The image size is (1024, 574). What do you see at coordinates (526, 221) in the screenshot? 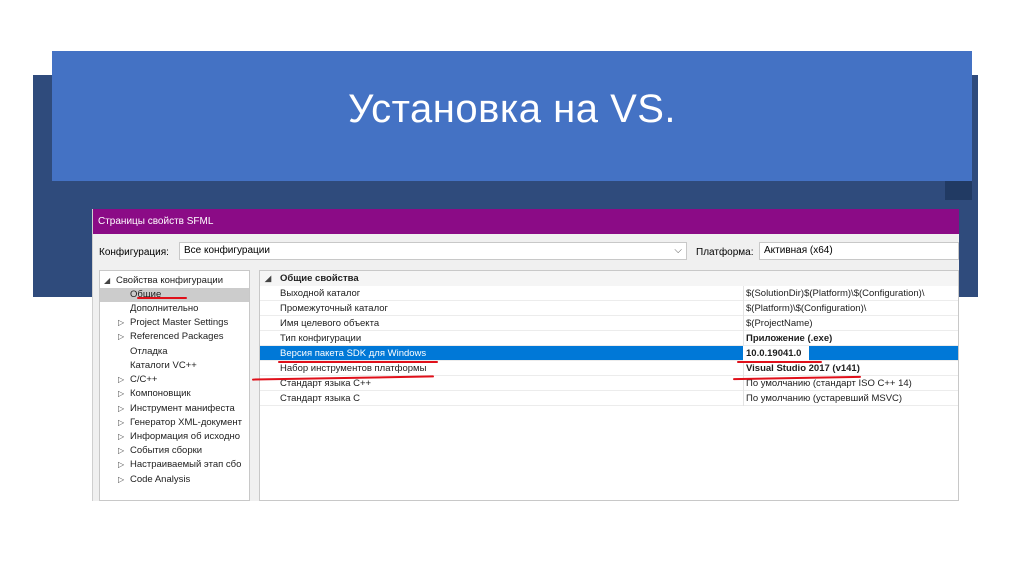
I see `dialog-titlebar: Страницы свойств SFML` at bounding box center [526, 221].